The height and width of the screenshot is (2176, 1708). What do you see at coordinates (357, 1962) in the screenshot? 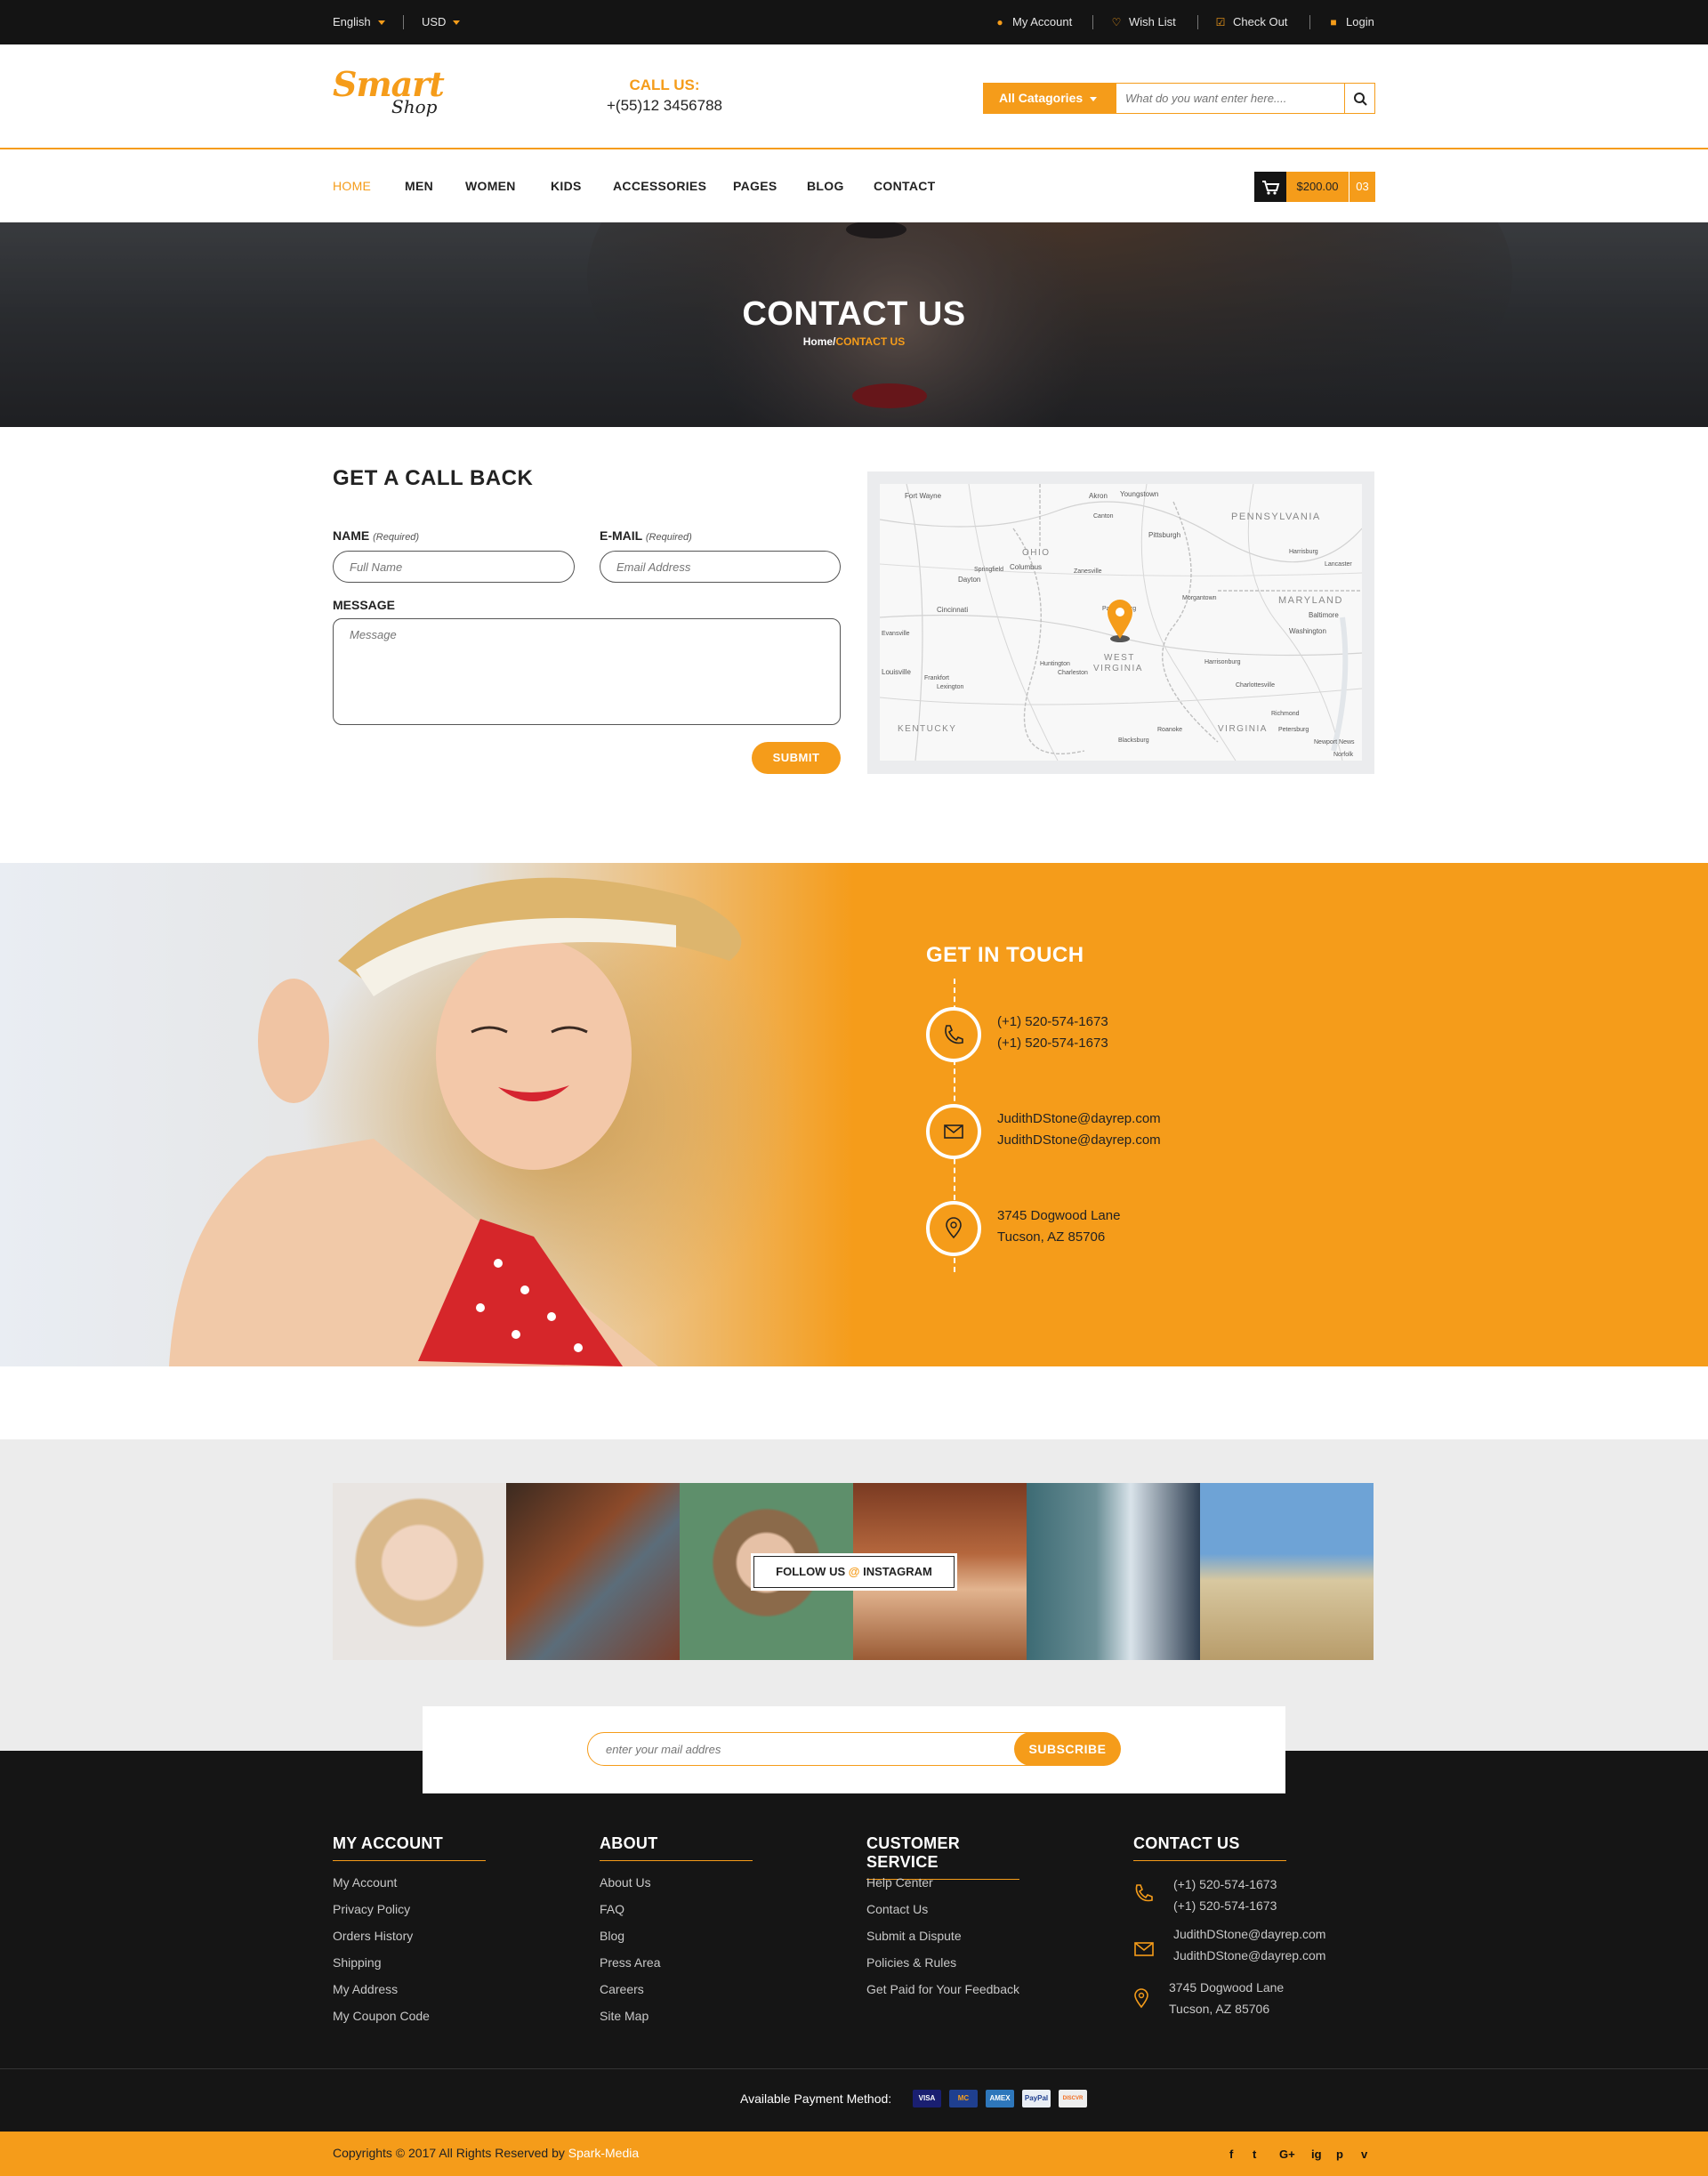
I see `footer-link: Shipping` at bounding box center [357, 1962].